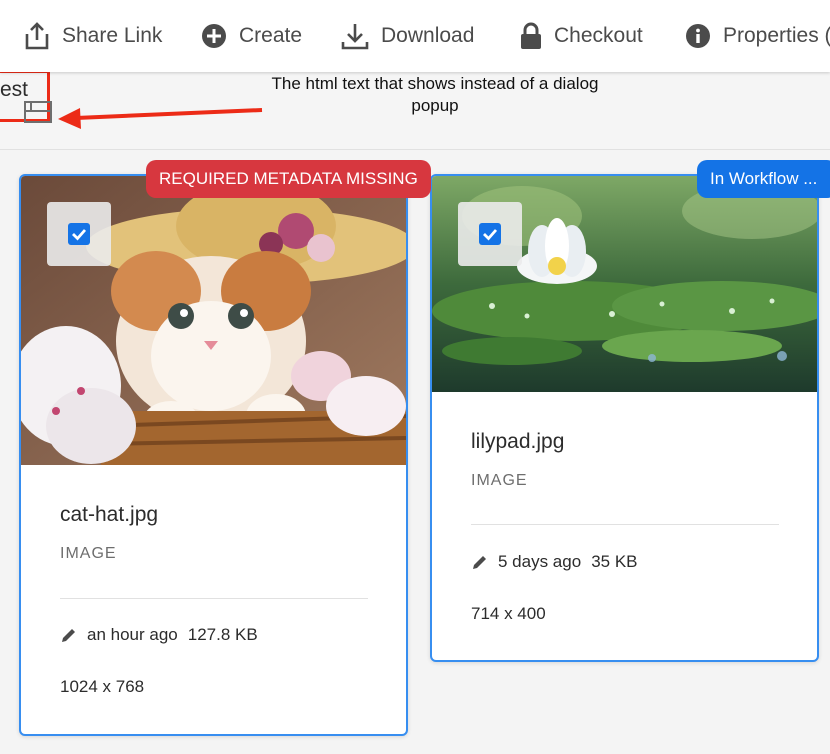 The image size is (830, 754). I want to click on file-size: 127.8 KB, so click(222, 634).